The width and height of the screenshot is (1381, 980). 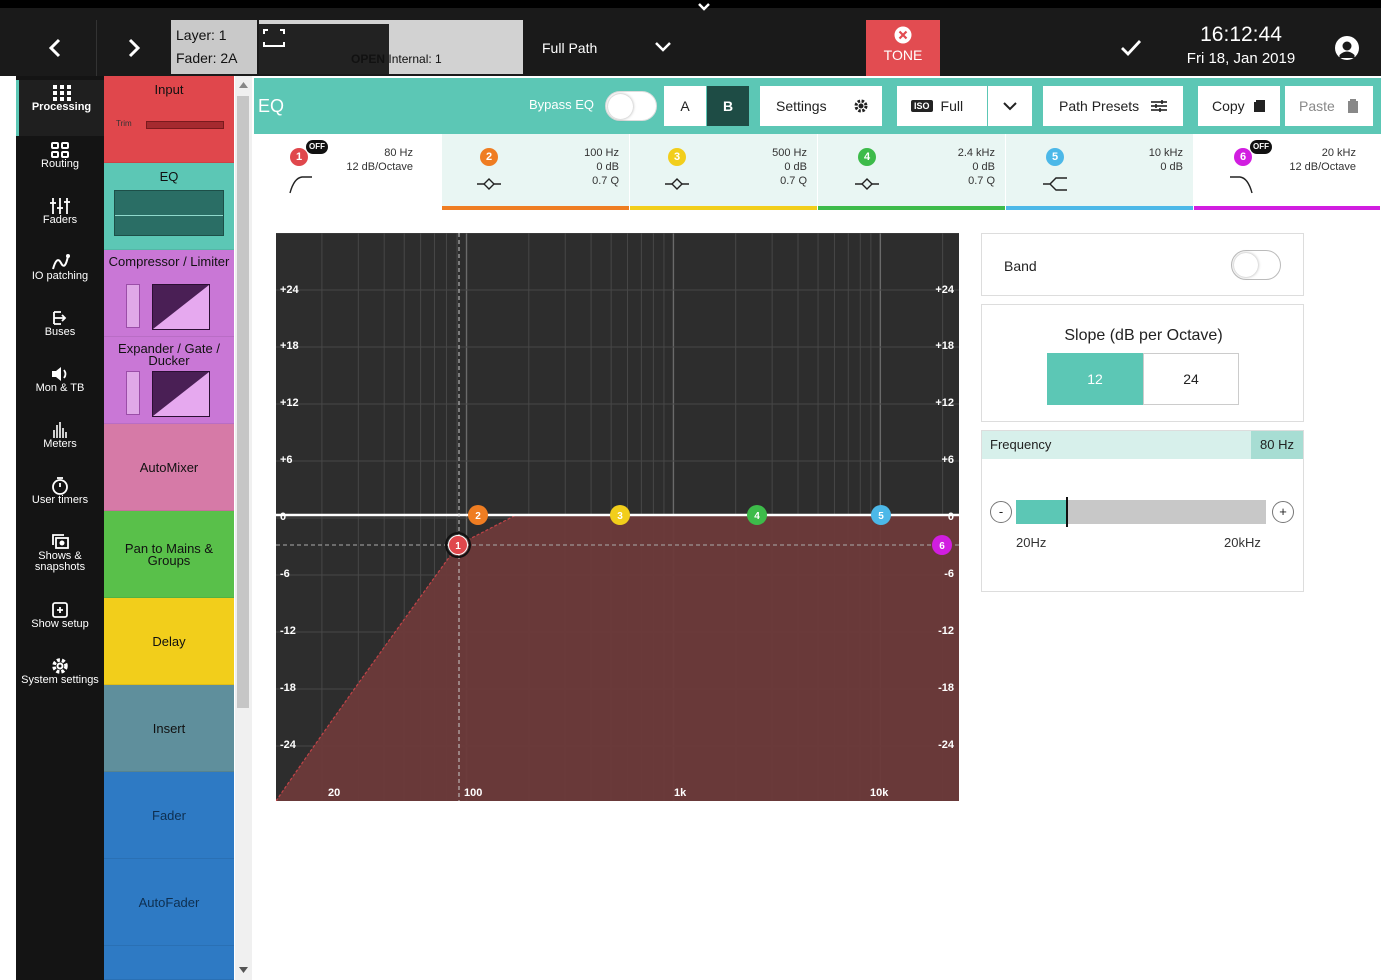 I want to click on band-enable-panel: Band, so click(x=1142, y=264).